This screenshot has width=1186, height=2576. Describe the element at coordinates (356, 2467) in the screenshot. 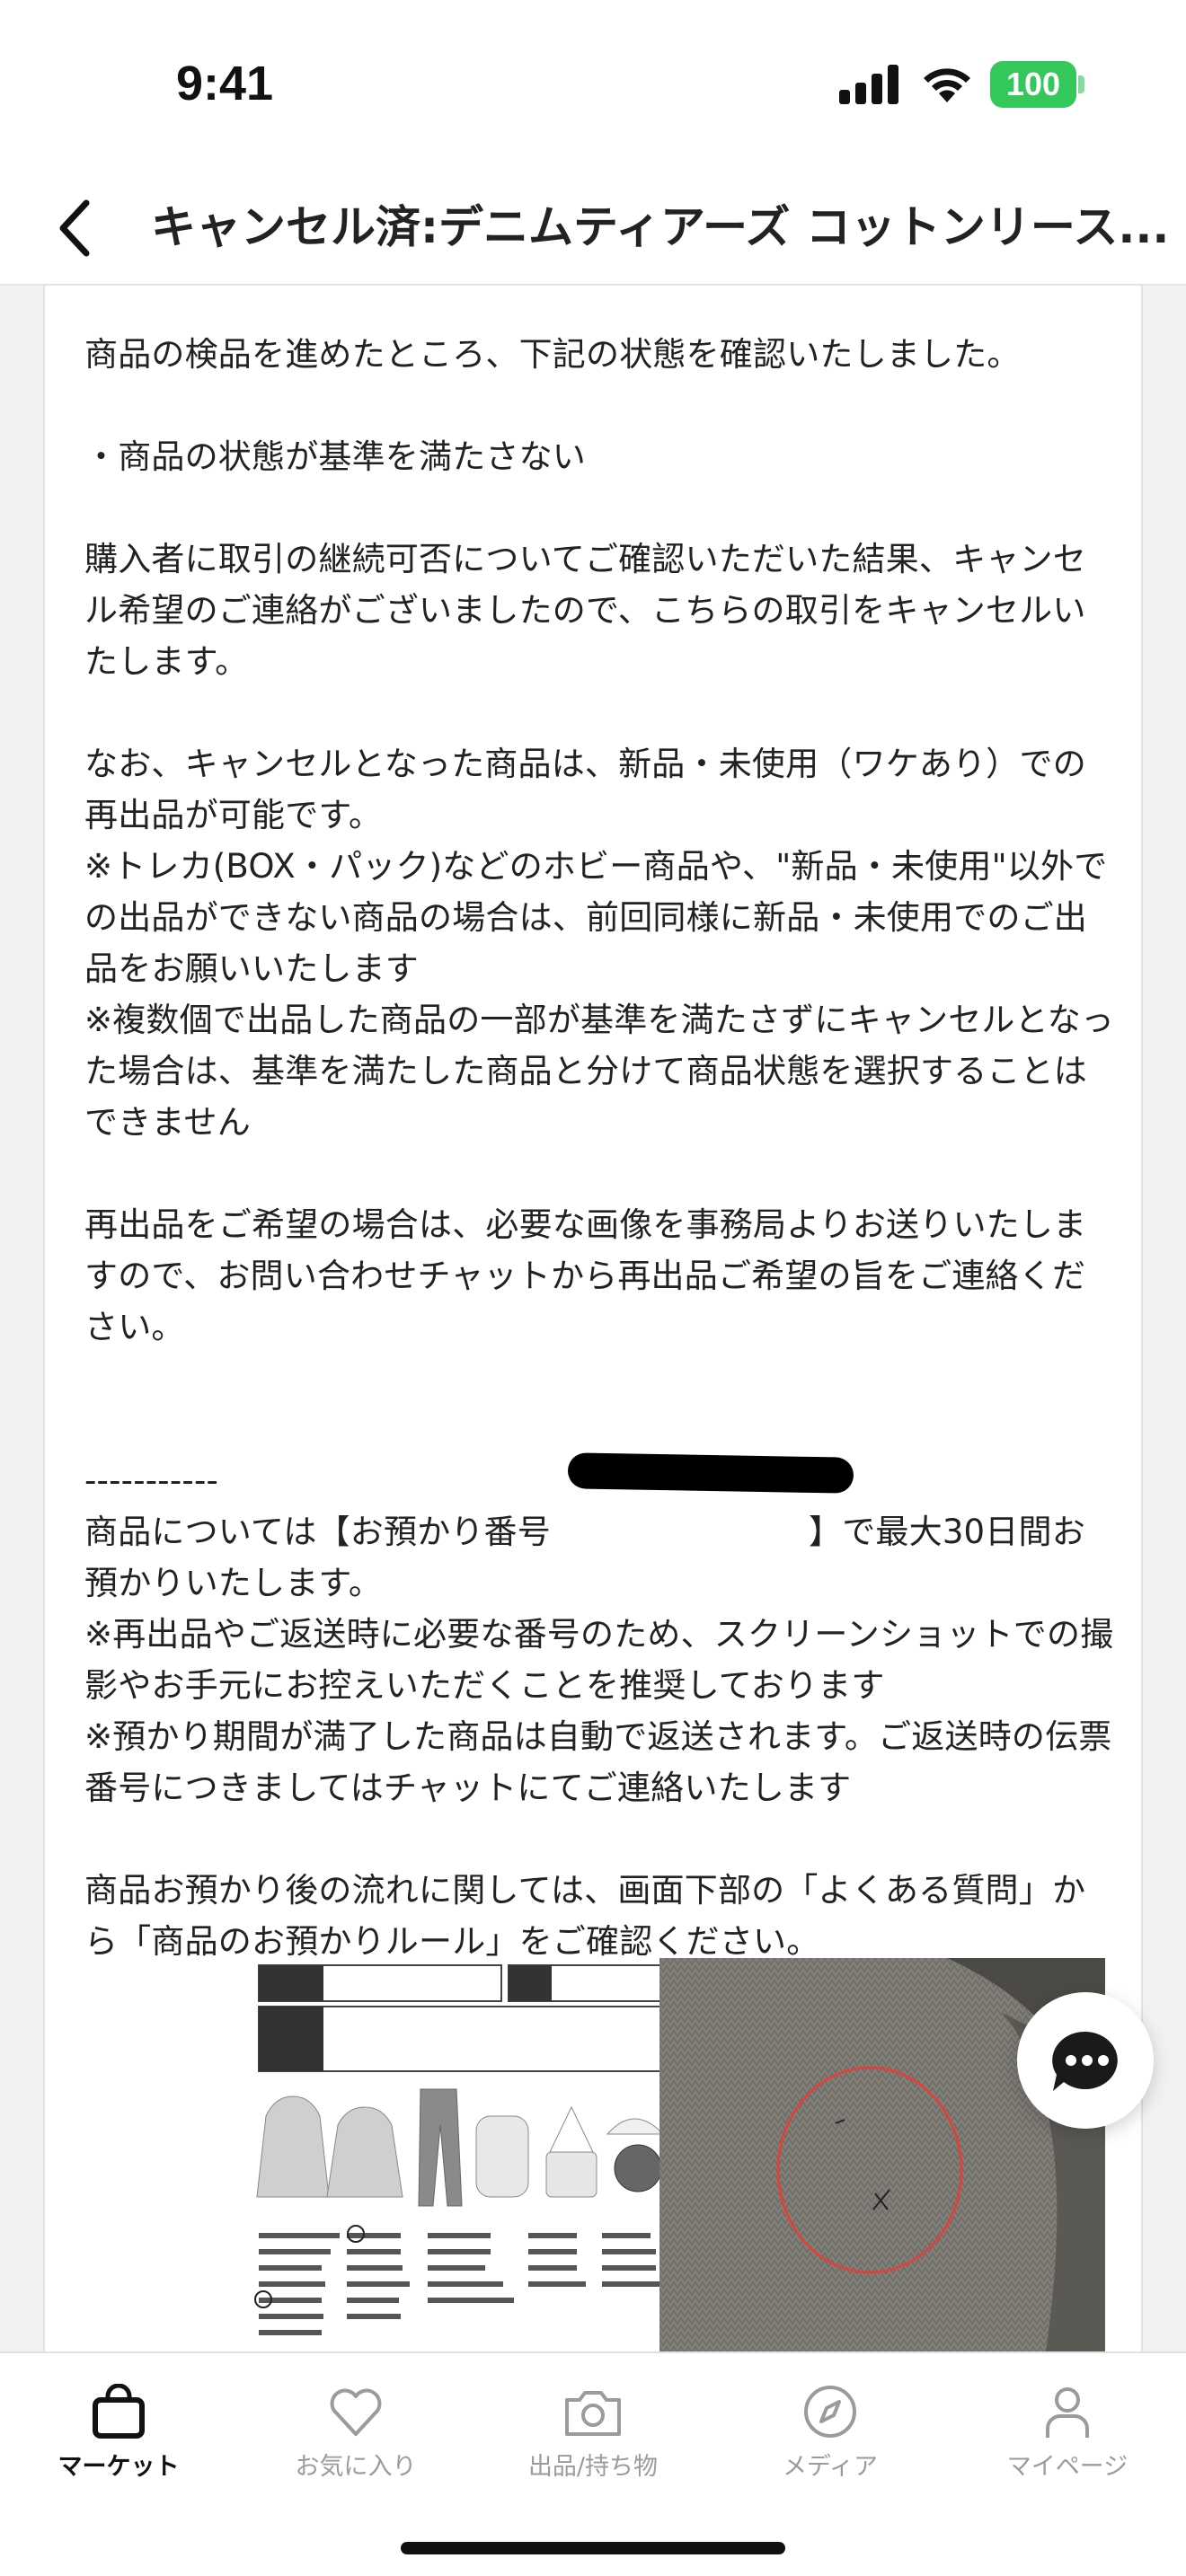

I see `tab-label-favorites: お気に入り` at that location.